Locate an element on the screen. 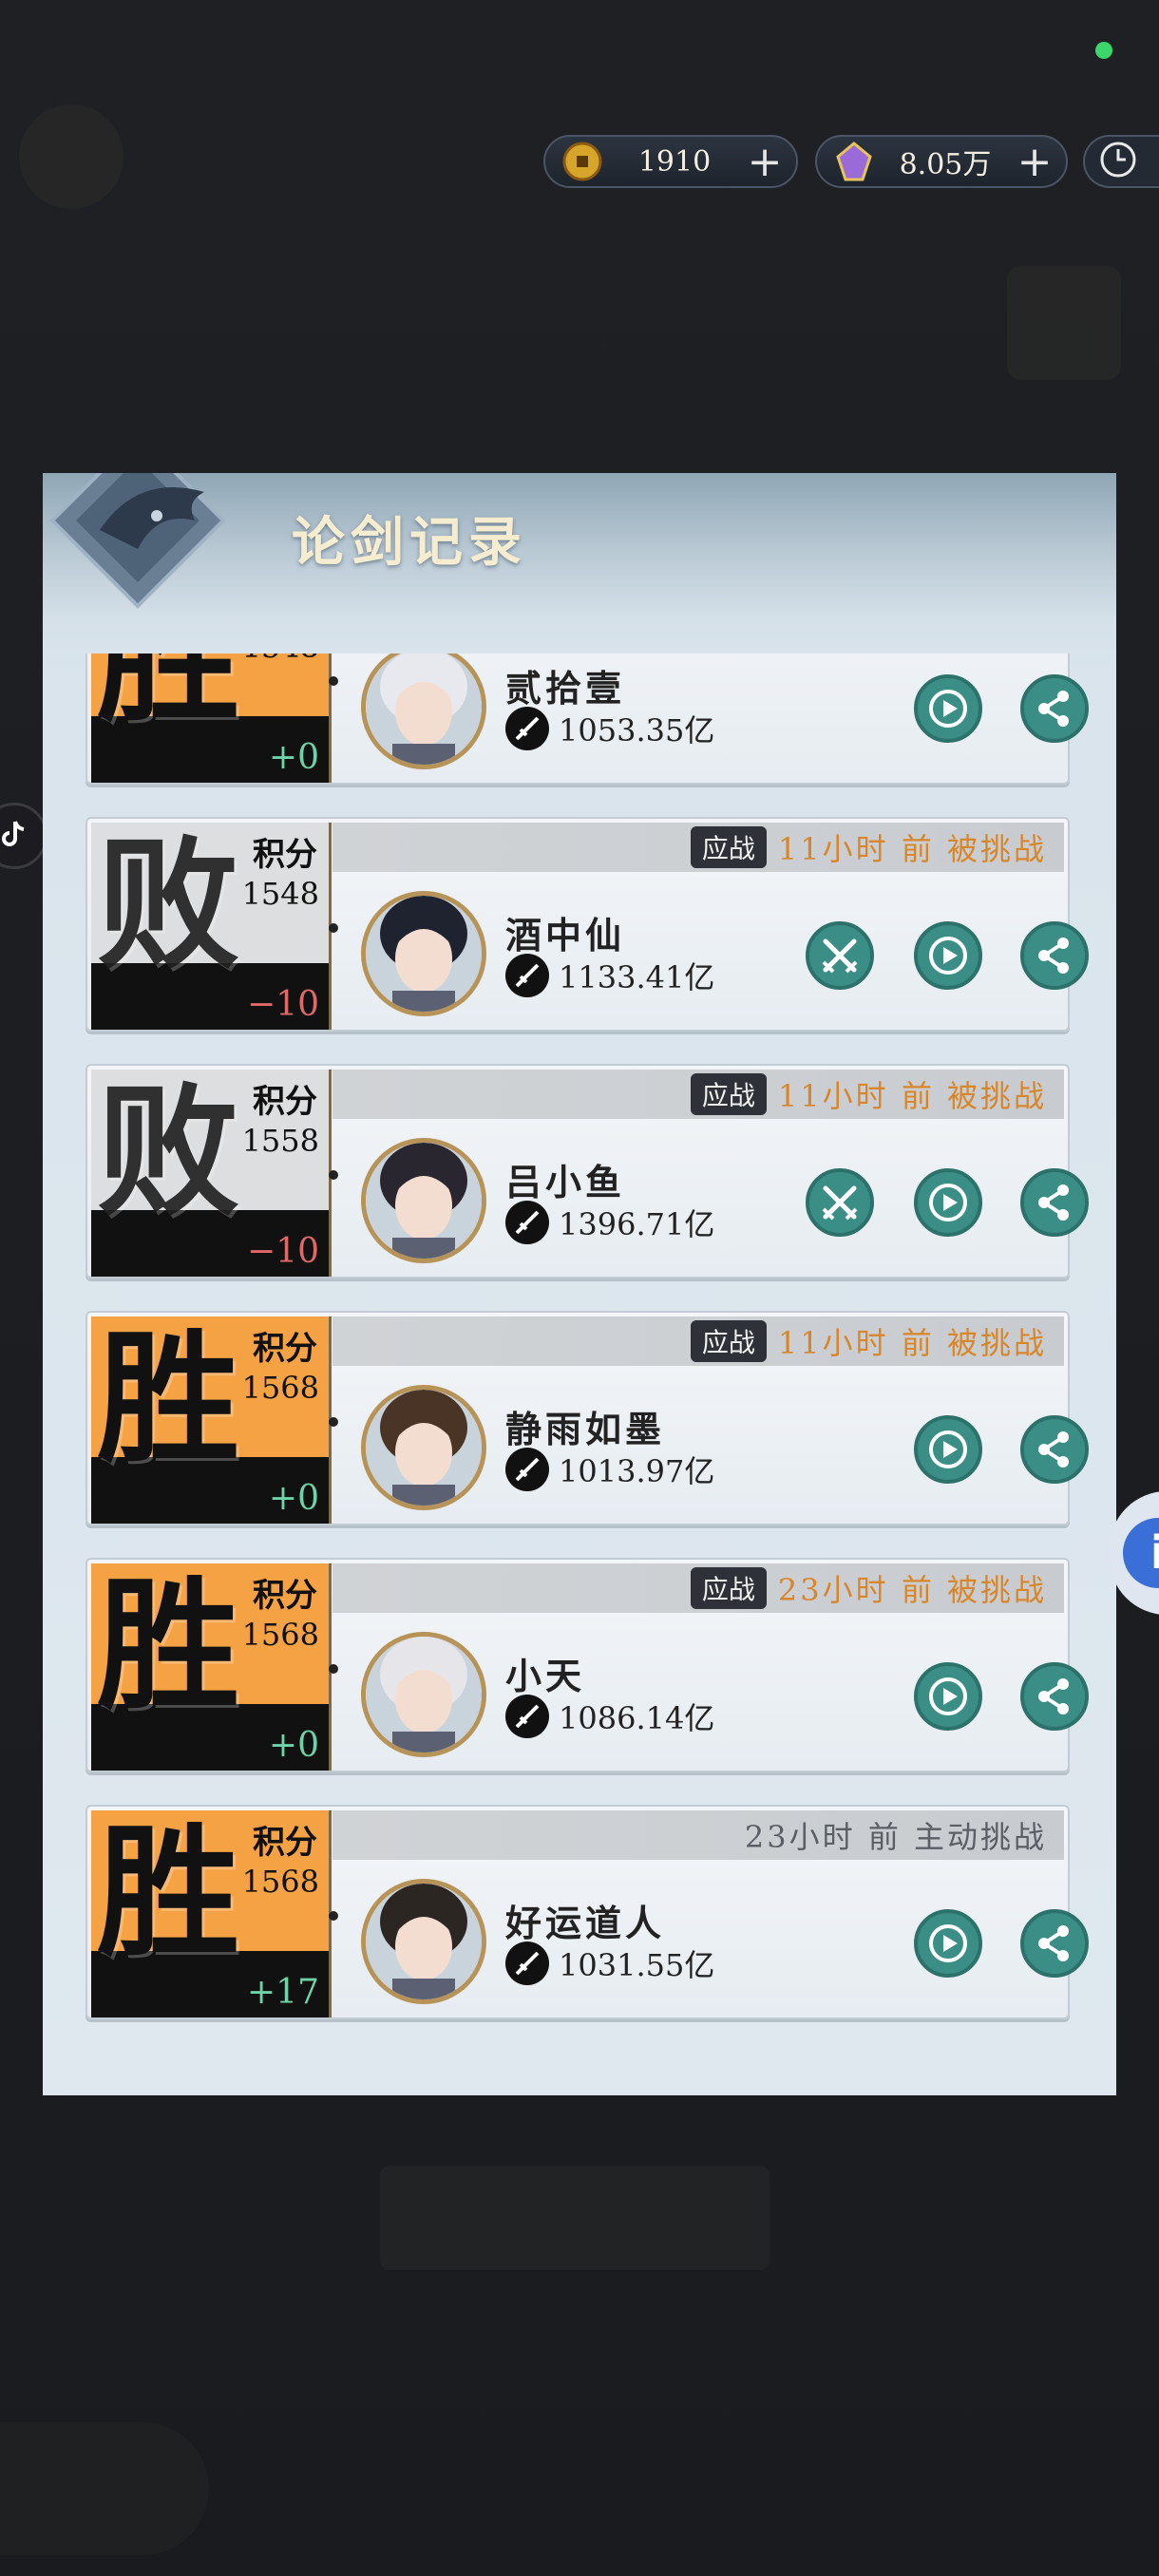 This screenshot has width=1159, height=2576. result-panel: 胜 积分 1568 +17 is located at coordinates (210, 1913).